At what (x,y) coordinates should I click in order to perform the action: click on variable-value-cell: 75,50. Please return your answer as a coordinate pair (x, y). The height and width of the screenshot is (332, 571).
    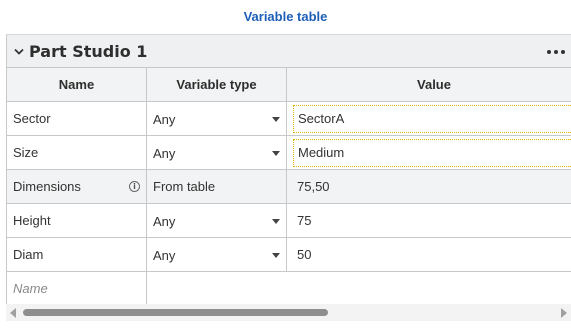
    Looking at the image, I should click on (428, 186).